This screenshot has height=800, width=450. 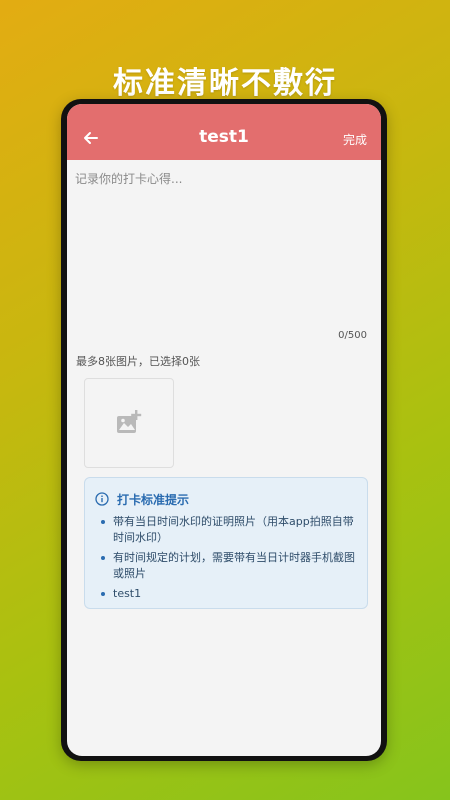 I want to click on done-button: 完成, so click(x=355, y=139).